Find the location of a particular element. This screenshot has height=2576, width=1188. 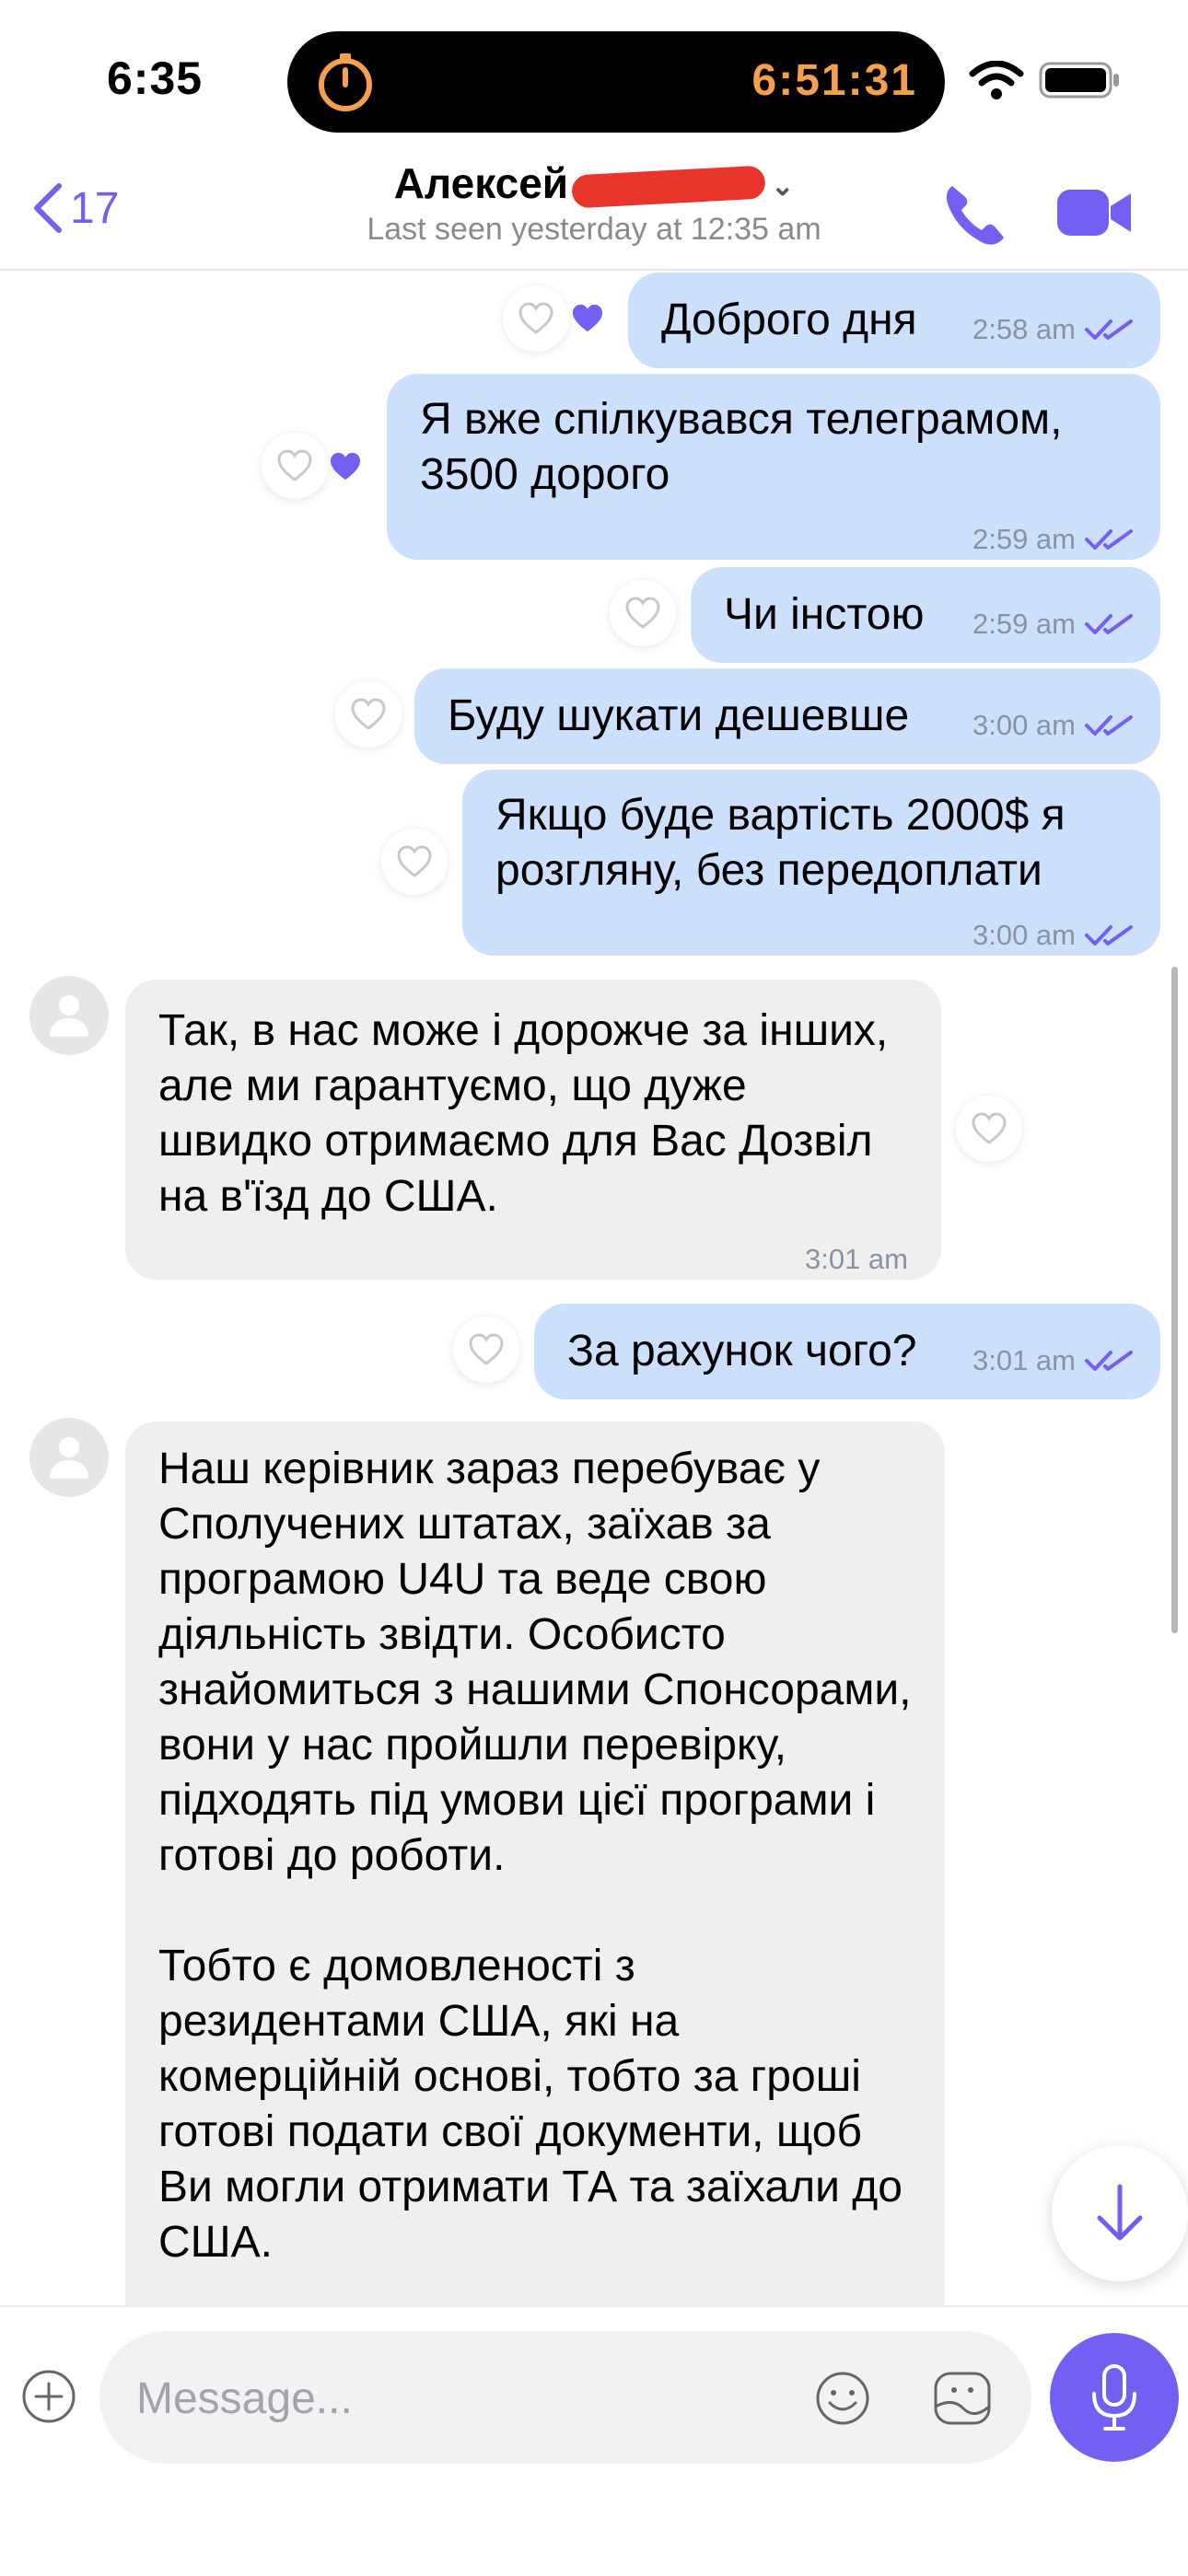

battery-icon is located at coordinates (1079, 80).